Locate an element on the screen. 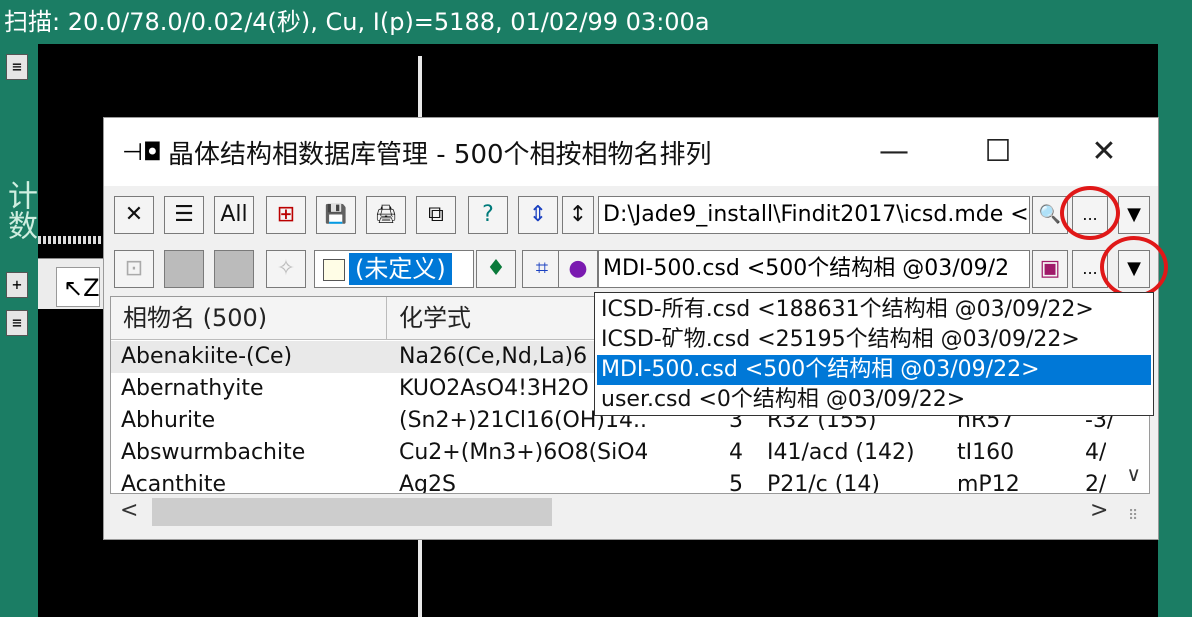 This screenshot has height=617, width=1192. color-swatch is located at coordinates (334, 270).